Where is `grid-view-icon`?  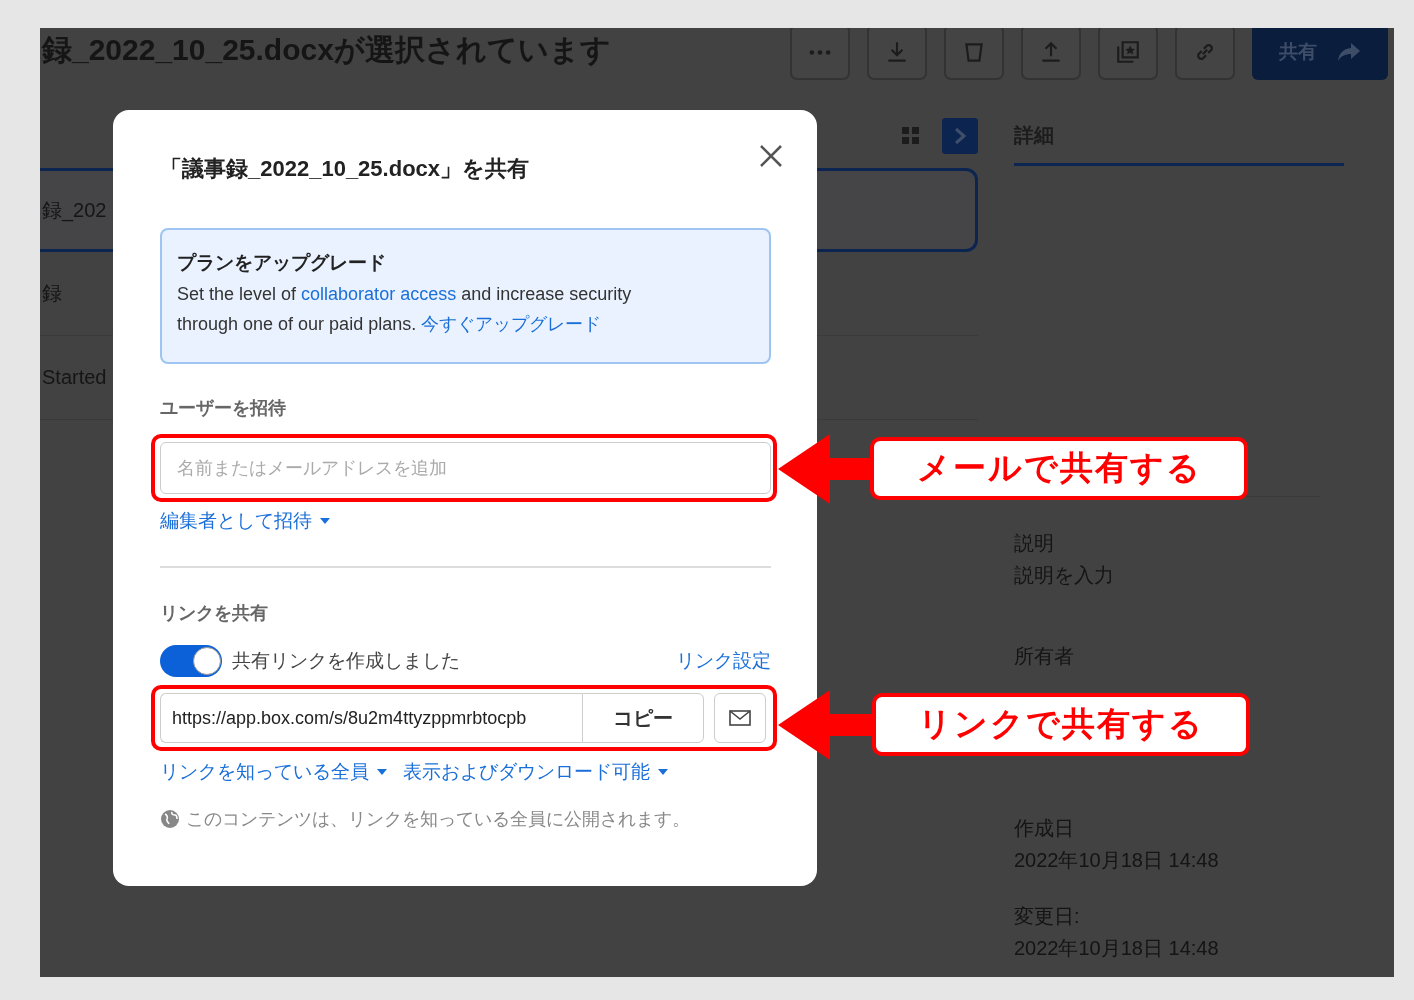 grid-view-icon is located at coordinates (911, 136).